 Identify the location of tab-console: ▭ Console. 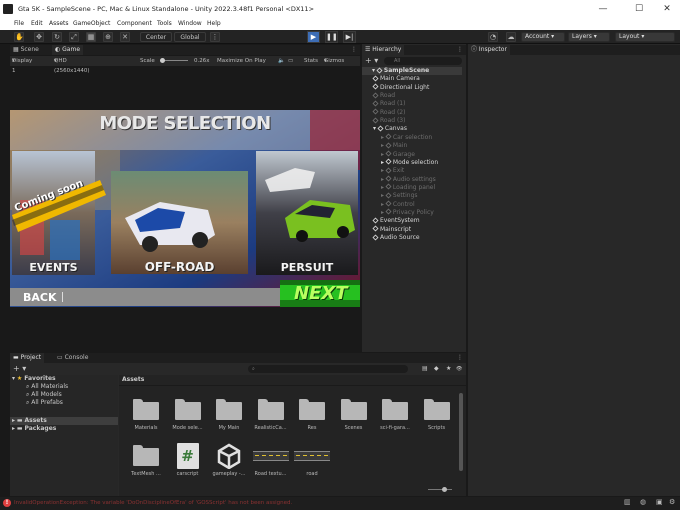
(72, 358).